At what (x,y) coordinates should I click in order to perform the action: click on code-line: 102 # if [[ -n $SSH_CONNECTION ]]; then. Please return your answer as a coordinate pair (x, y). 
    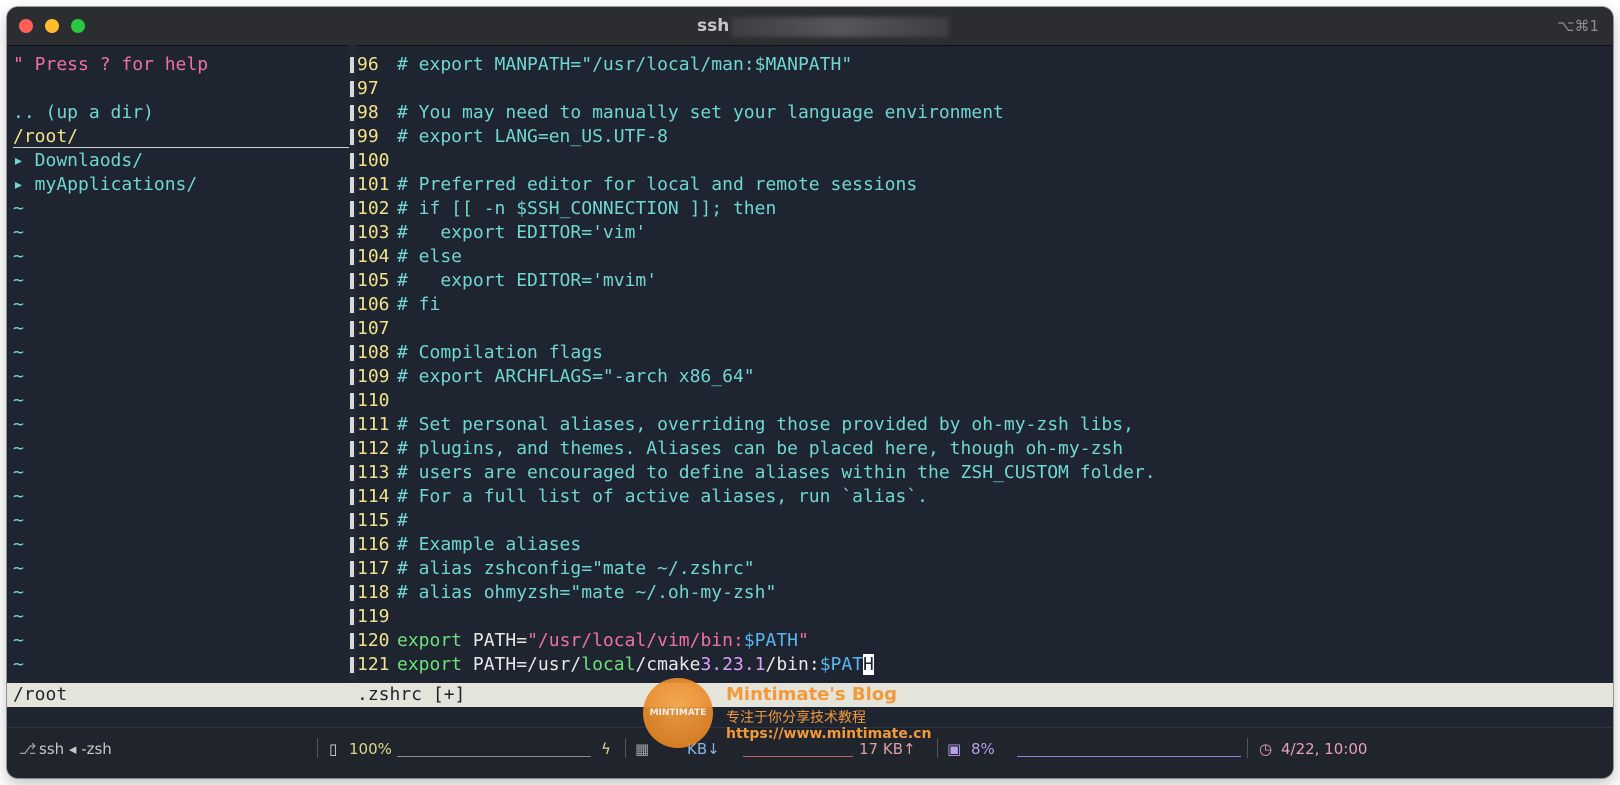
    Looking at the image, I should click on (566, 209).